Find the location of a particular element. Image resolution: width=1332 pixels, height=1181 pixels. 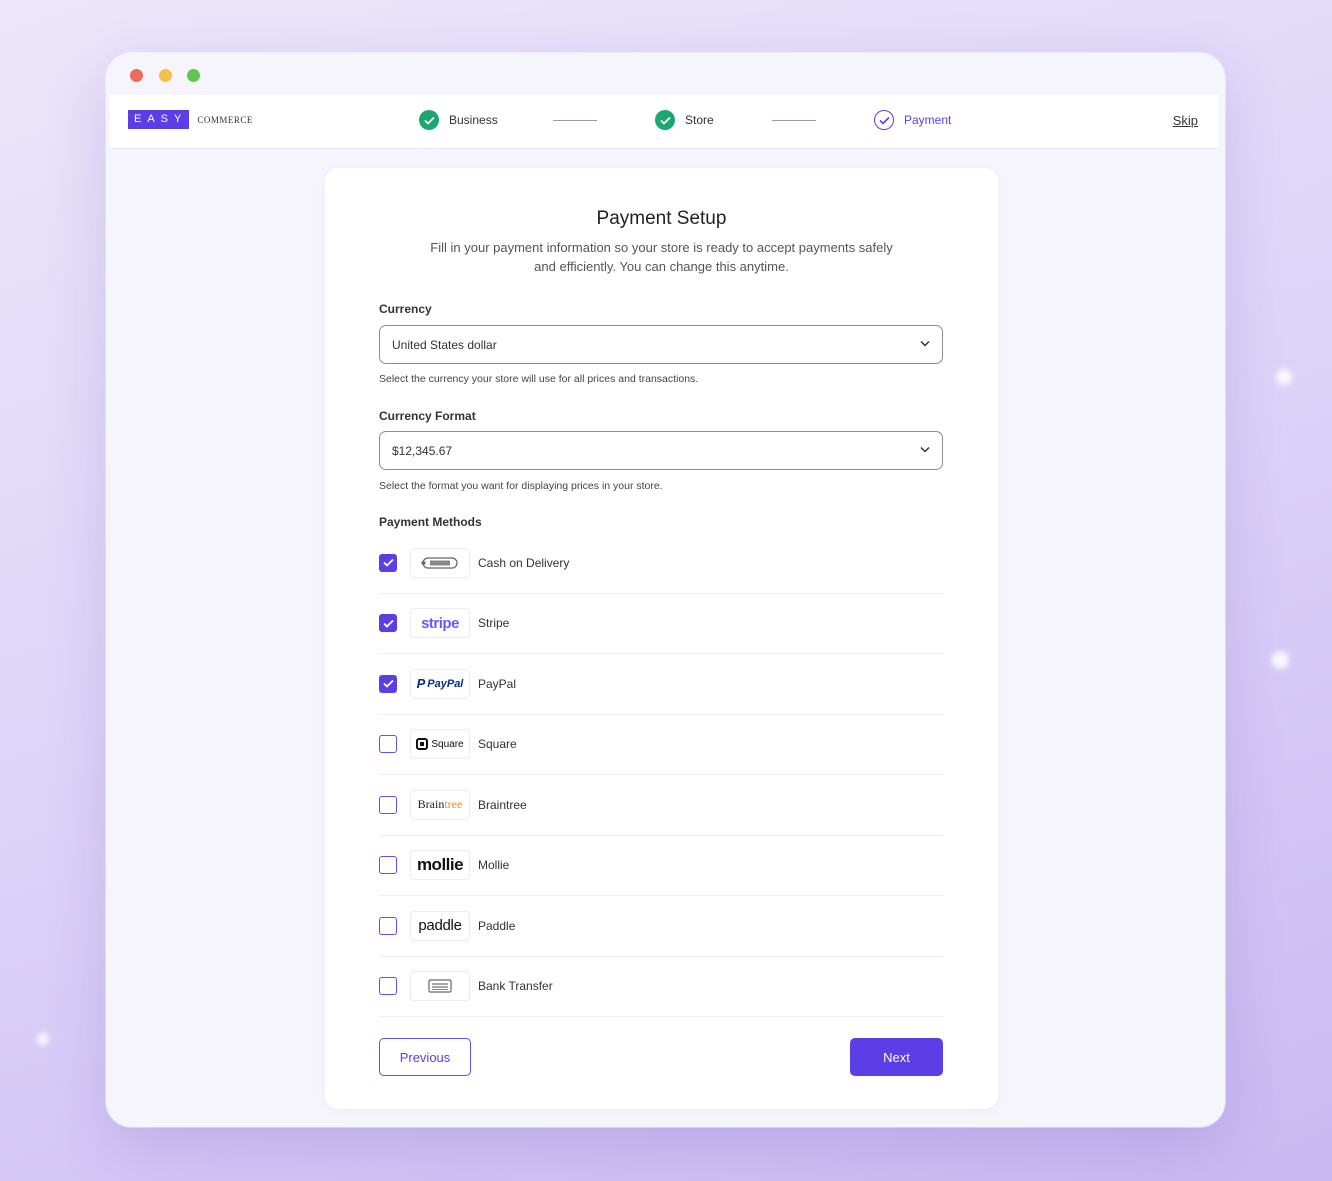

payment-method-bank-transfer: Bank Transfer is located at coordinates (661, 987).